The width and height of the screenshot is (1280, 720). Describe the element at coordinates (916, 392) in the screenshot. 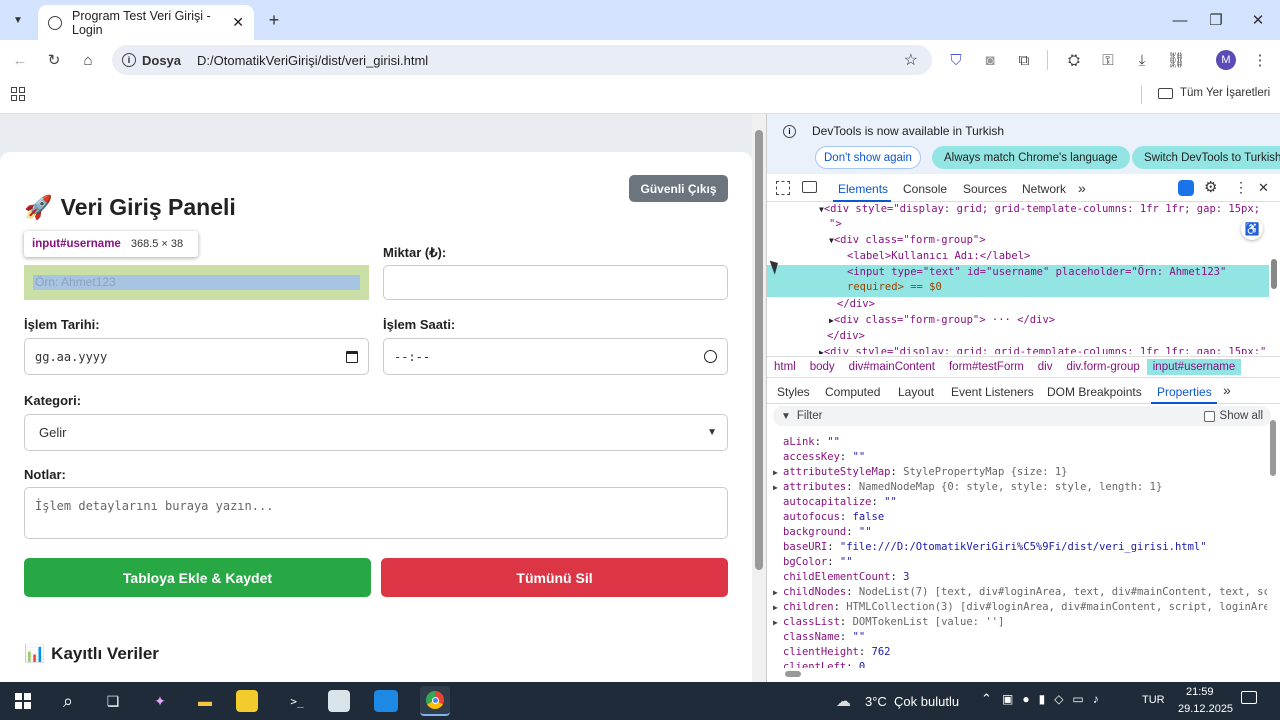

I see `tab-layout: Layout` at that location.